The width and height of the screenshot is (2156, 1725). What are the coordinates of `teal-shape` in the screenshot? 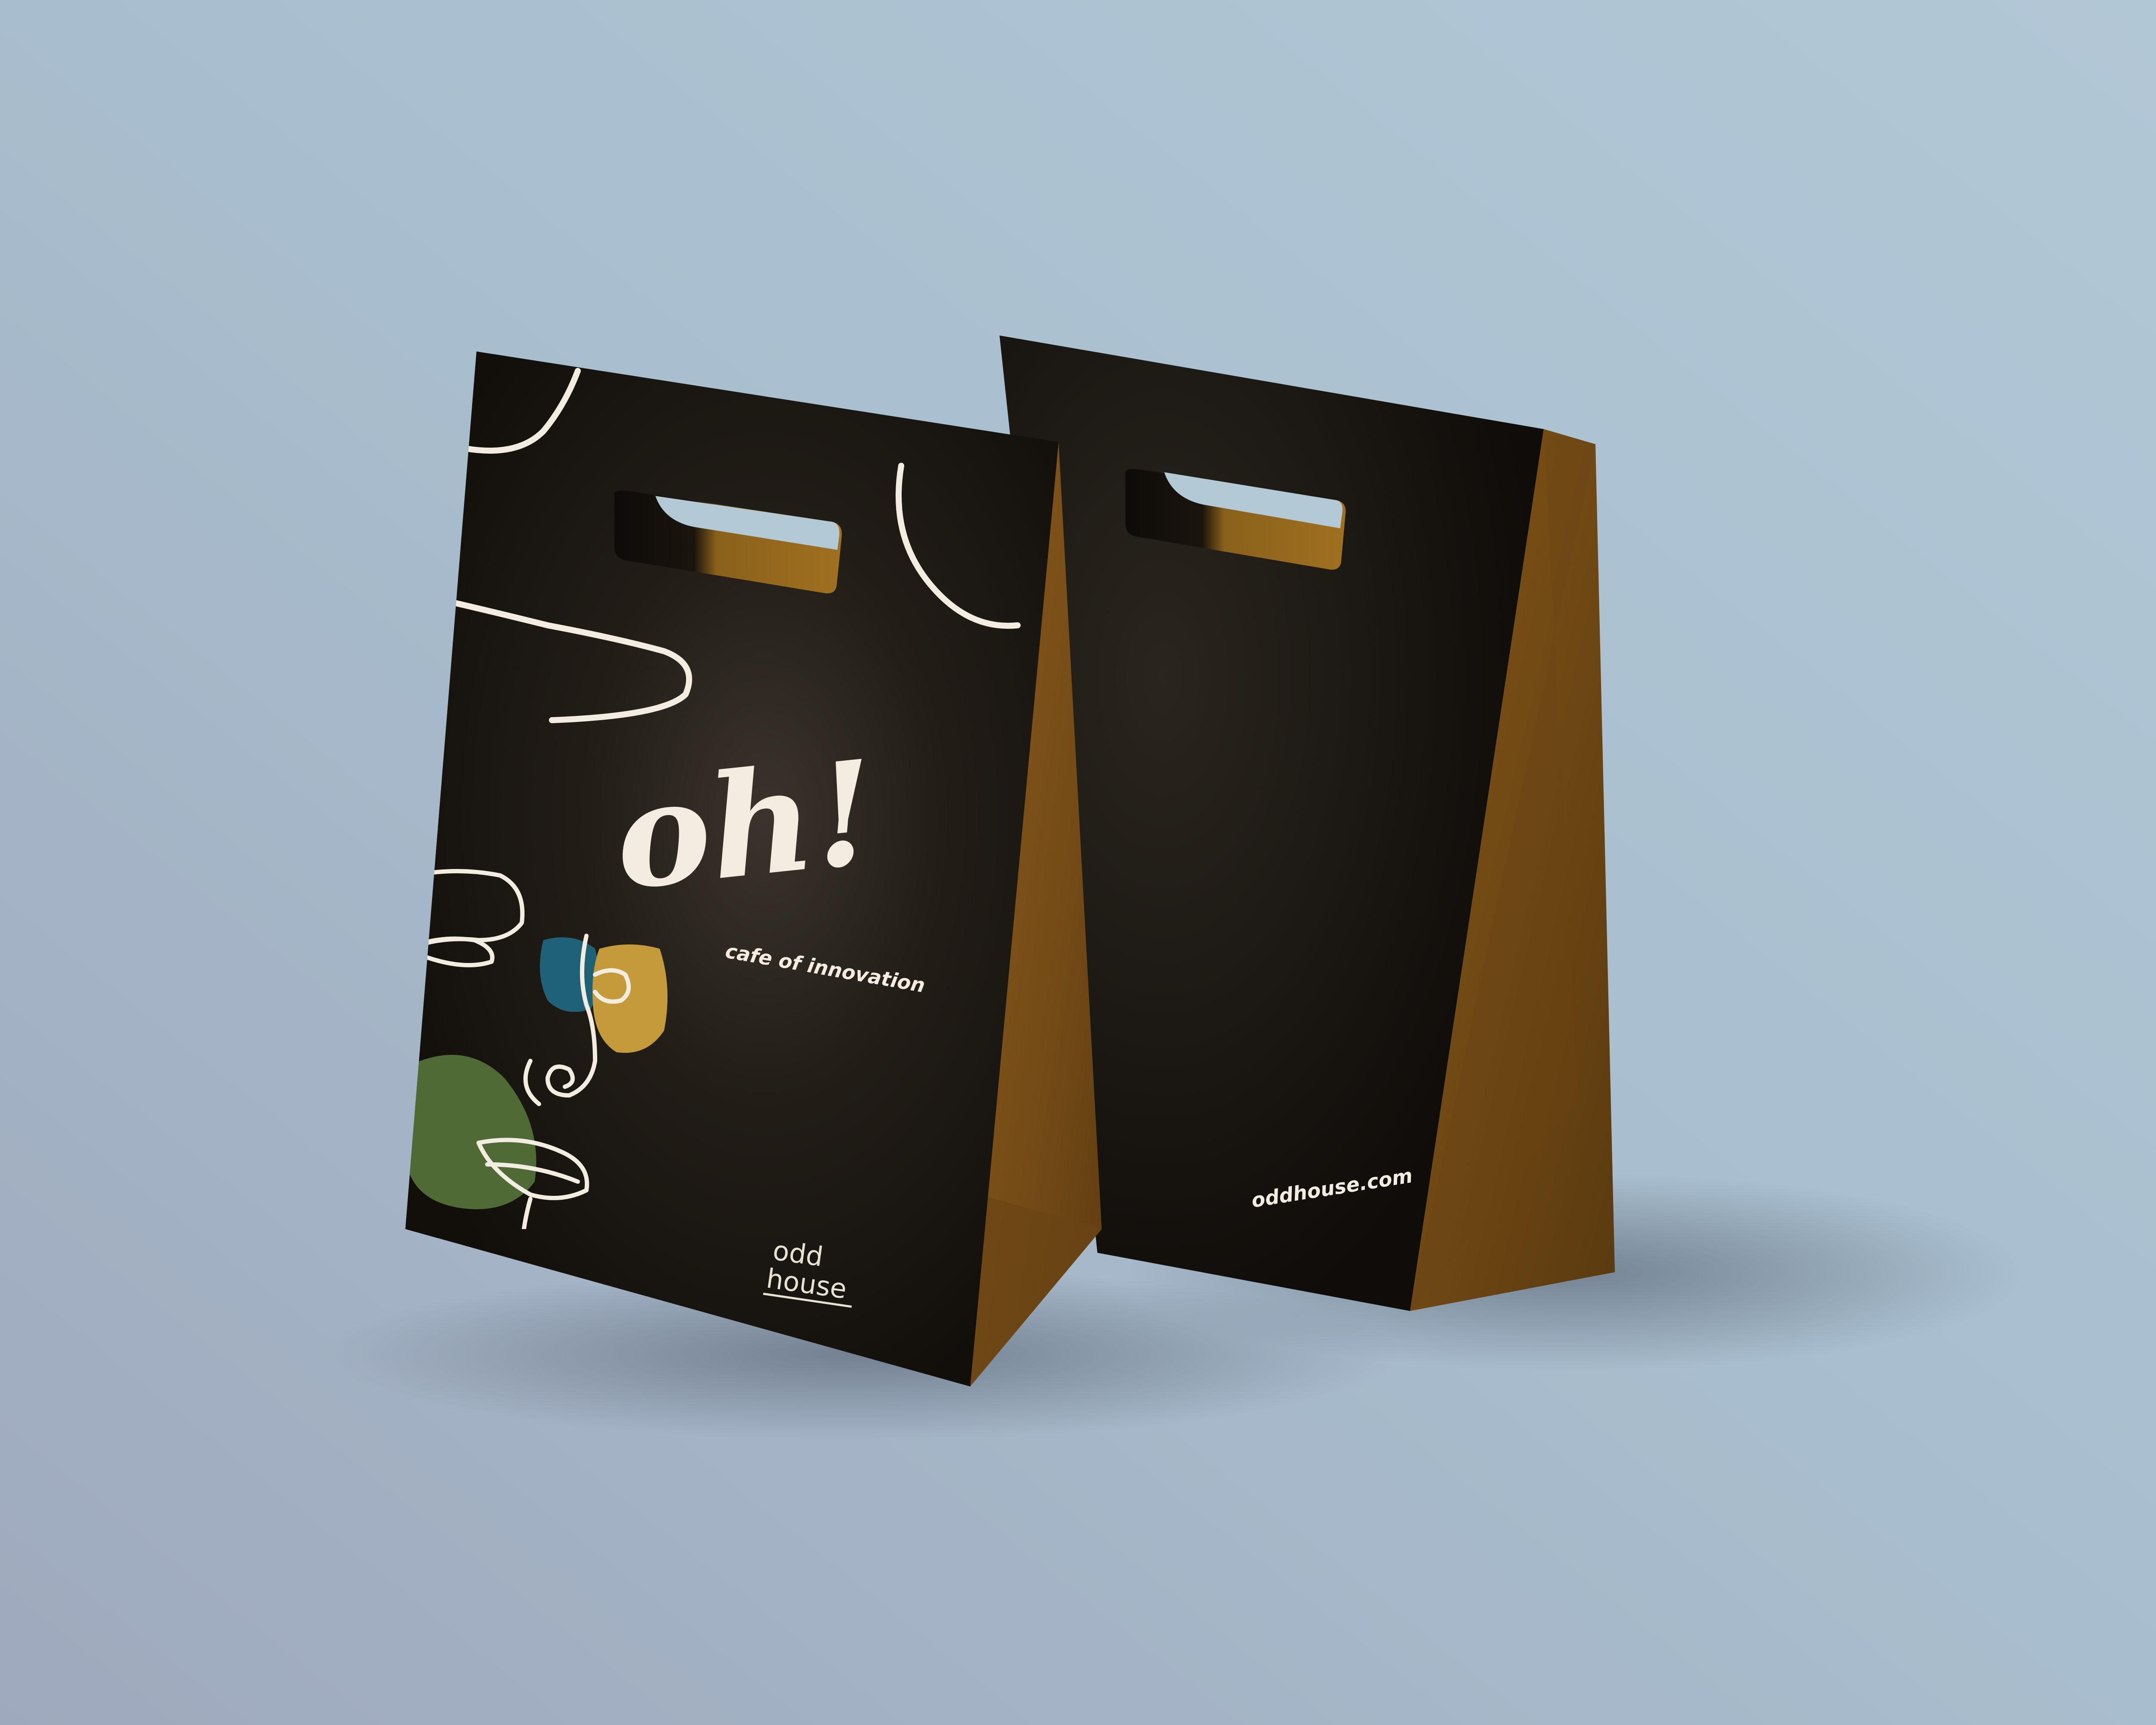 It's located at (569, 975).